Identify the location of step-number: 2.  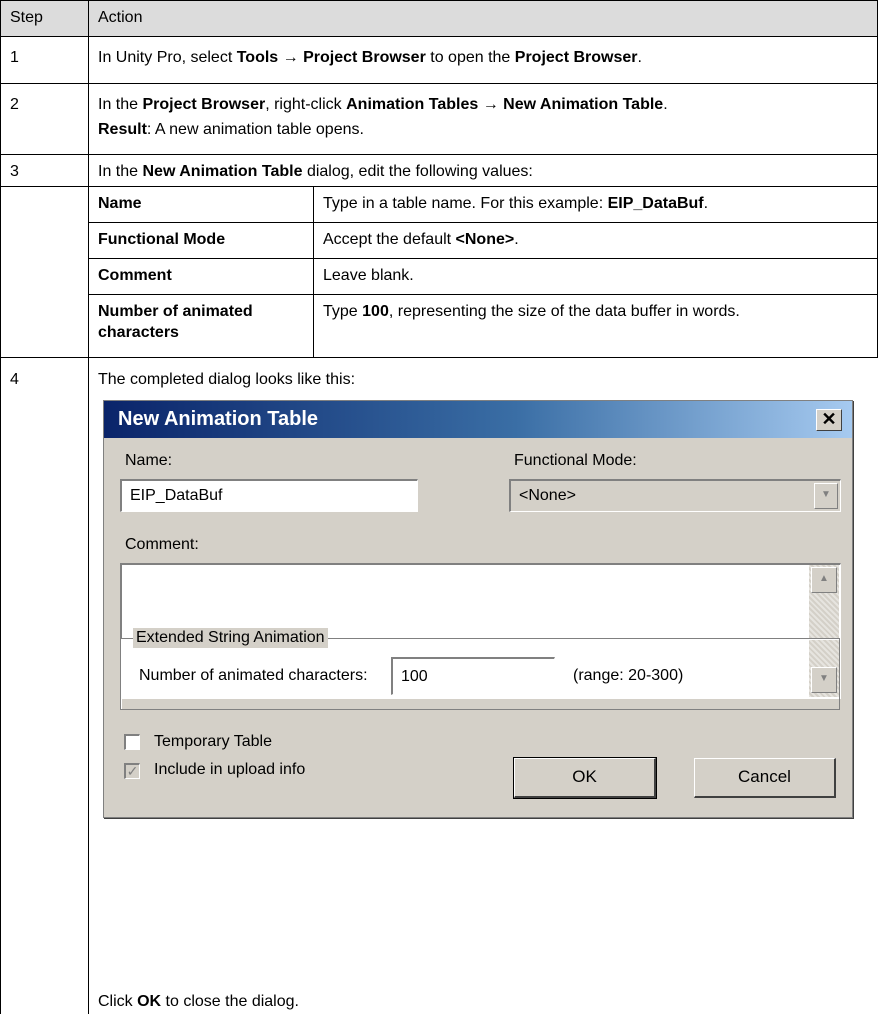
(14, 104).